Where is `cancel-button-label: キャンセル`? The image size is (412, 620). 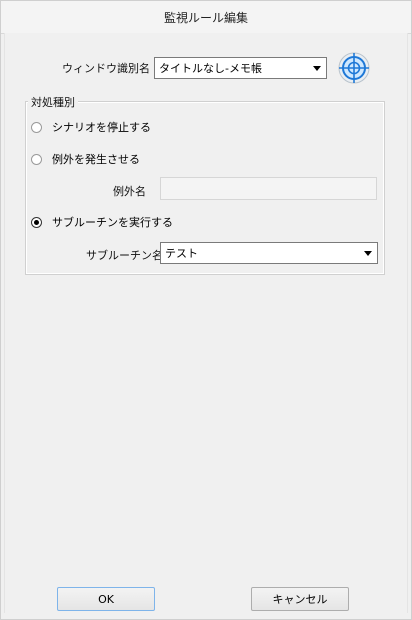
cancel-button-label: キャンセル is located at coordinates (300, 599).